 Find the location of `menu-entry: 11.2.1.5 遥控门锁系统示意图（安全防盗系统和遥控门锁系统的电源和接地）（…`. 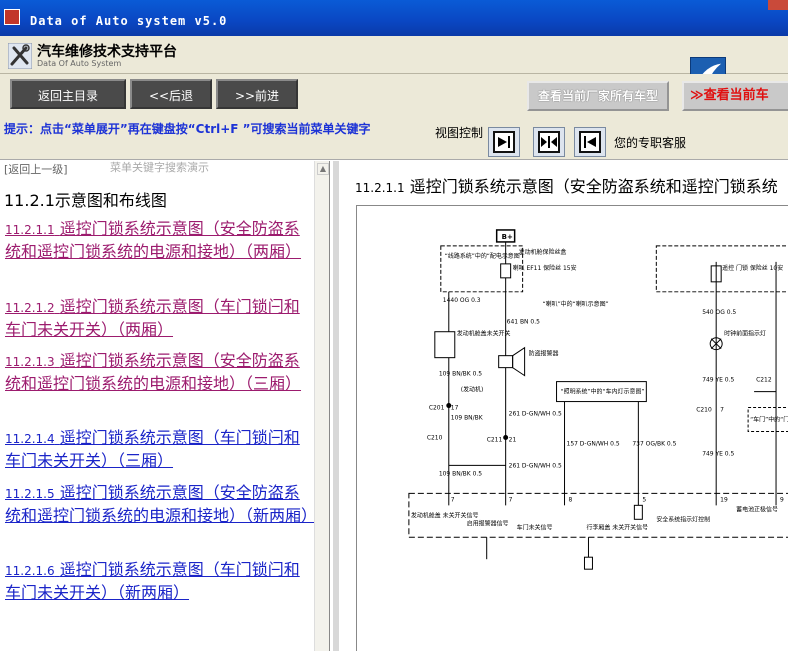

menu-entry: 11.2.1.5 遥控门锁系统示意图（安全防盗系统和遥控门锁系统的电源和接地）（… is located at coordinates (161, 504).